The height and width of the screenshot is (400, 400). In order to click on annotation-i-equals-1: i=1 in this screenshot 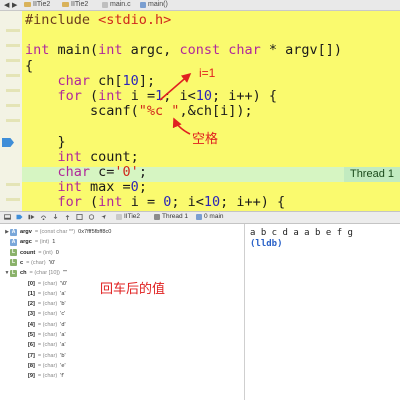, I will do `click(207, 73)`.